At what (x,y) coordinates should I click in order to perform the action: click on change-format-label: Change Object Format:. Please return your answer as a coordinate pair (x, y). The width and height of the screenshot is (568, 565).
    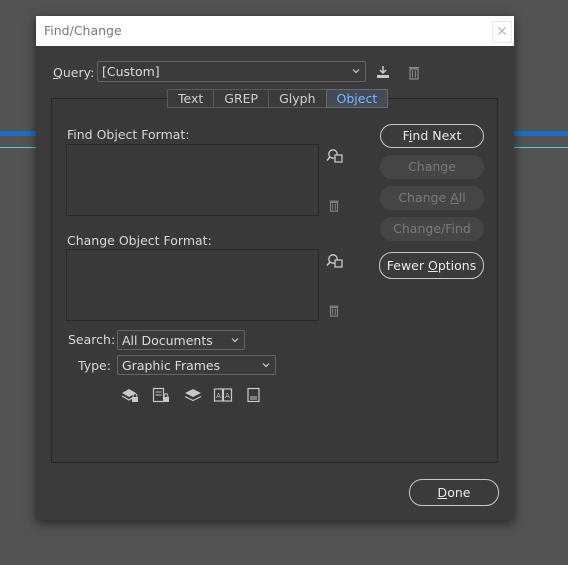
    Looking at the image, I should click on (139, 240).